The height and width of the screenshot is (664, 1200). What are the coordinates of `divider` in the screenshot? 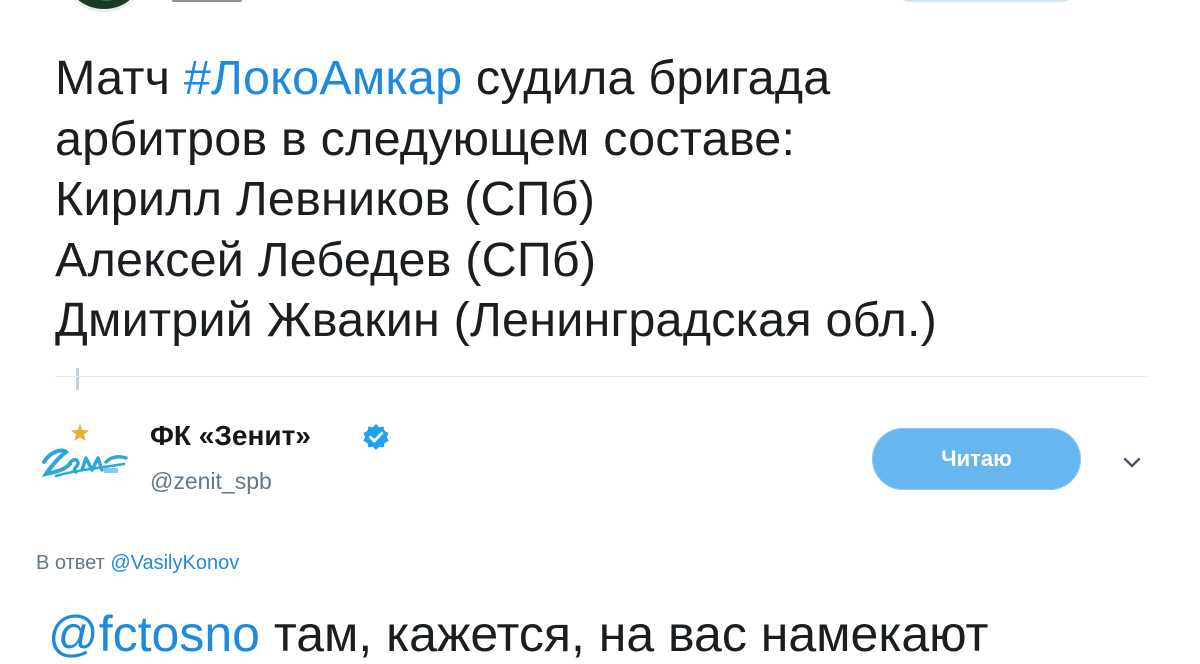 It's located at (602, 376).